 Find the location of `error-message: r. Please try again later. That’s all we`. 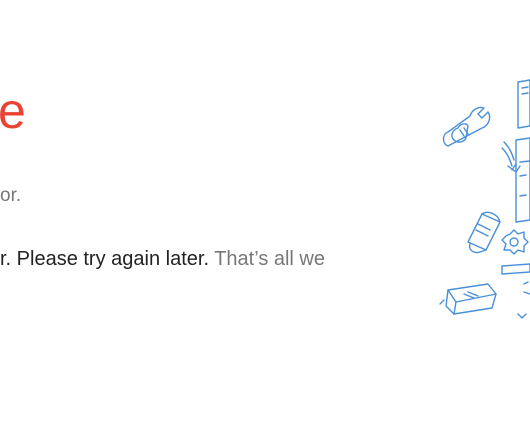

error-message: r. Please try again later. That’s all we is located at coordinates (162, 259).